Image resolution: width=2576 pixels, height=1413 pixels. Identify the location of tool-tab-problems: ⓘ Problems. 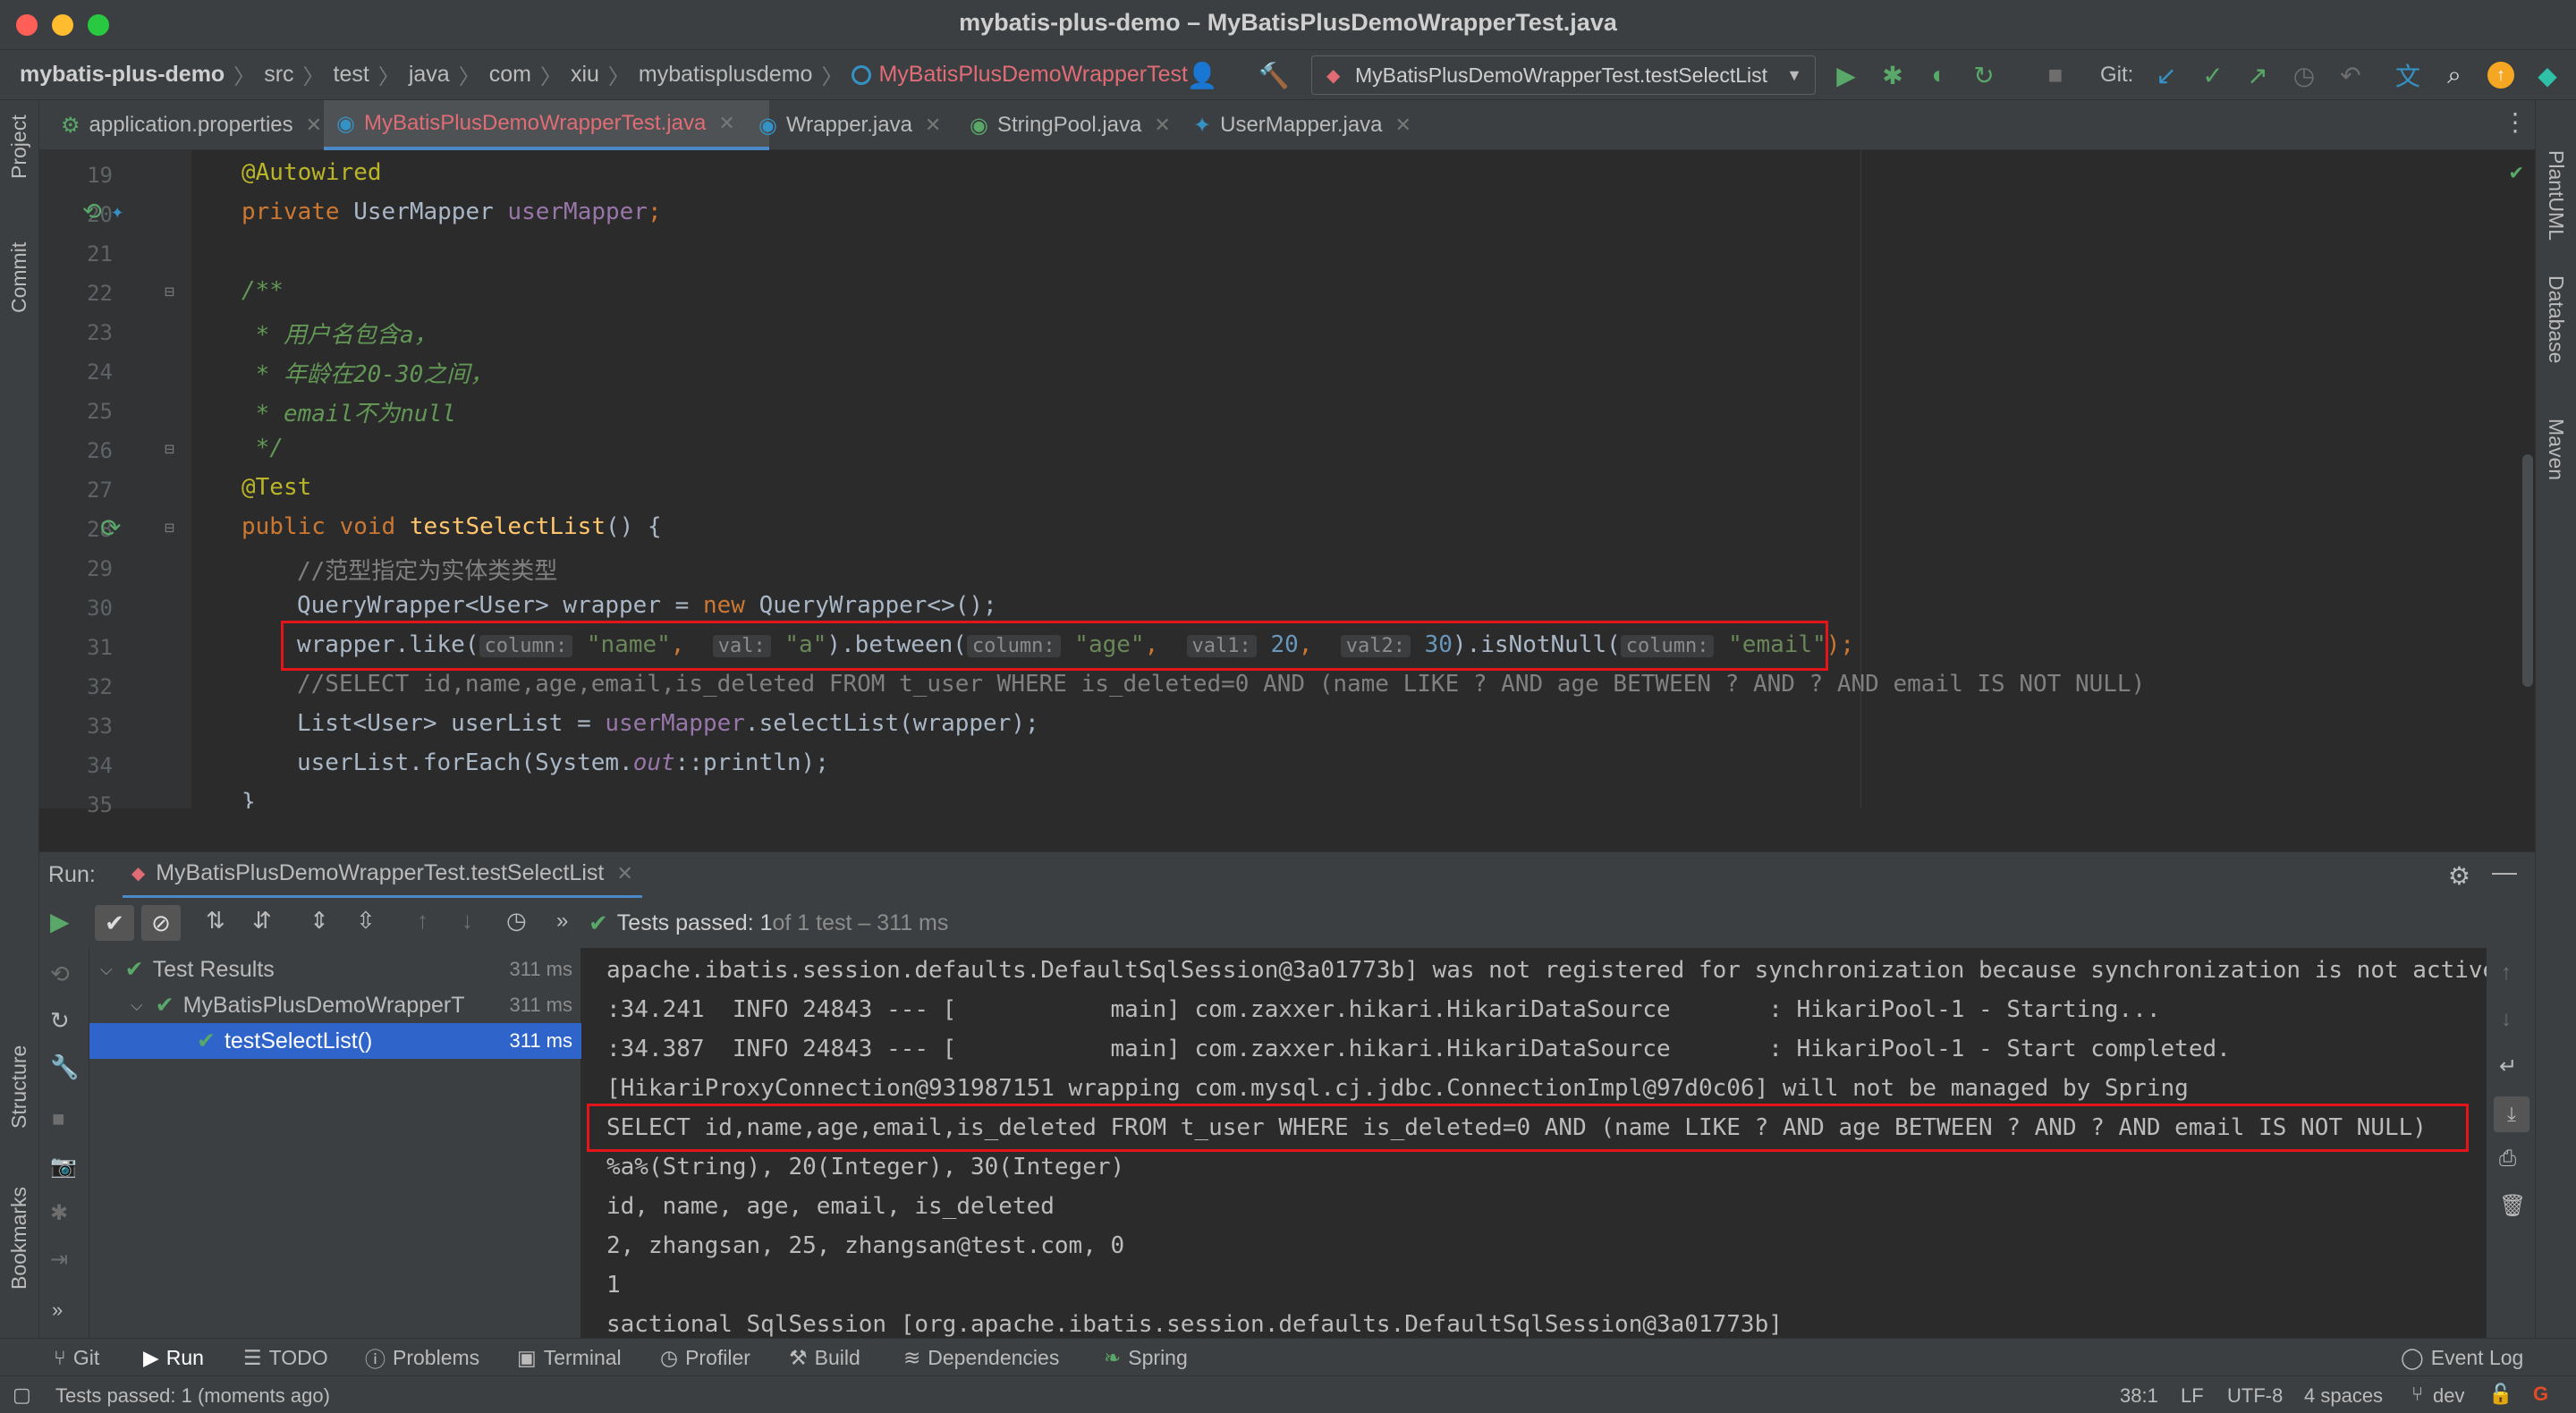
(422, 1357).